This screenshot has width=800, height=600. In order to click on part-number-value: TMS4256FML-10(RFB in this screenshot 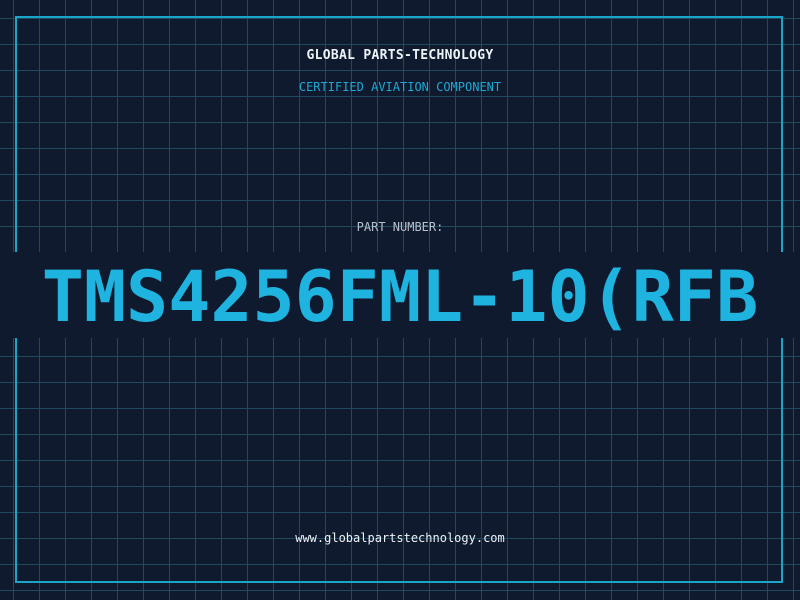, I will do `click(400, 297)`.